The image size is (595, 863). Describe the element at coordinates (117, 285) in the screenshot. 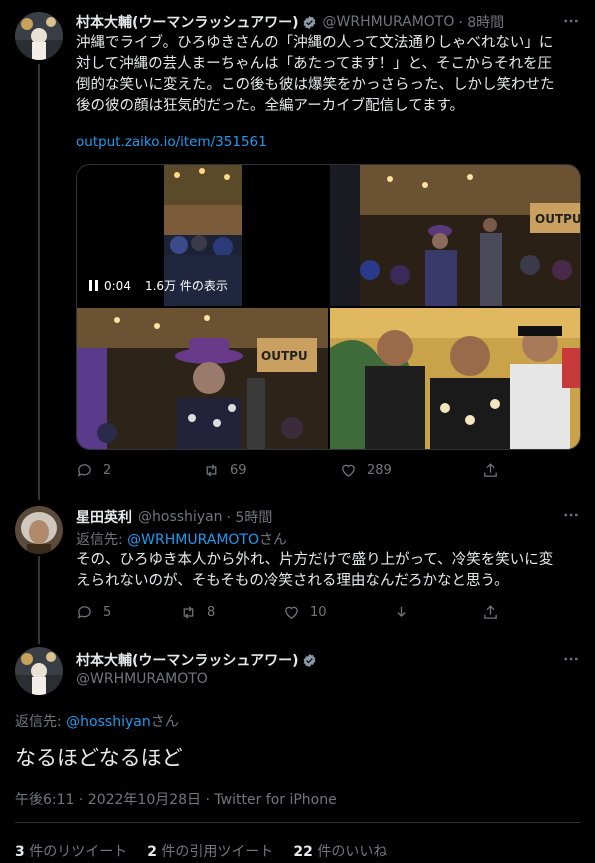

I see `video-duration: 0:04` at that location.